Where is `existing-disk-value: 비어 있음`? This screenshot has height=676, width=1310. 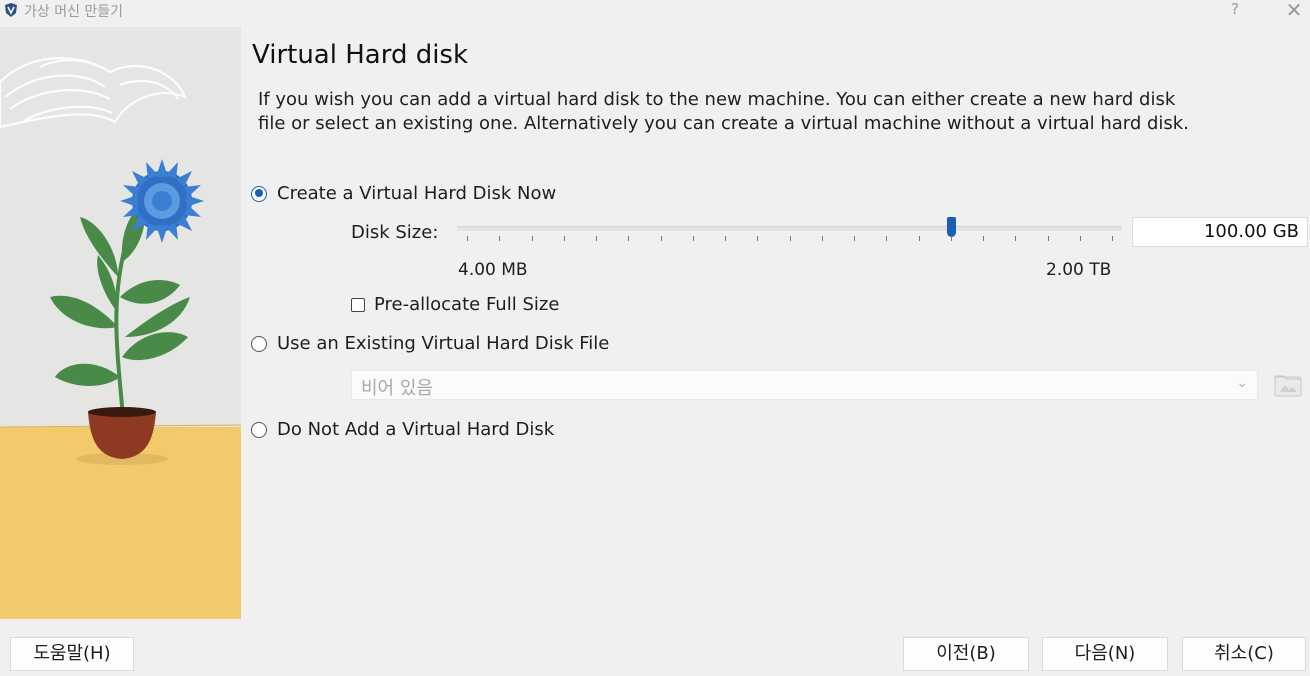
existing-disk-value: 비어 있음 is located at coordinates (397, 388).